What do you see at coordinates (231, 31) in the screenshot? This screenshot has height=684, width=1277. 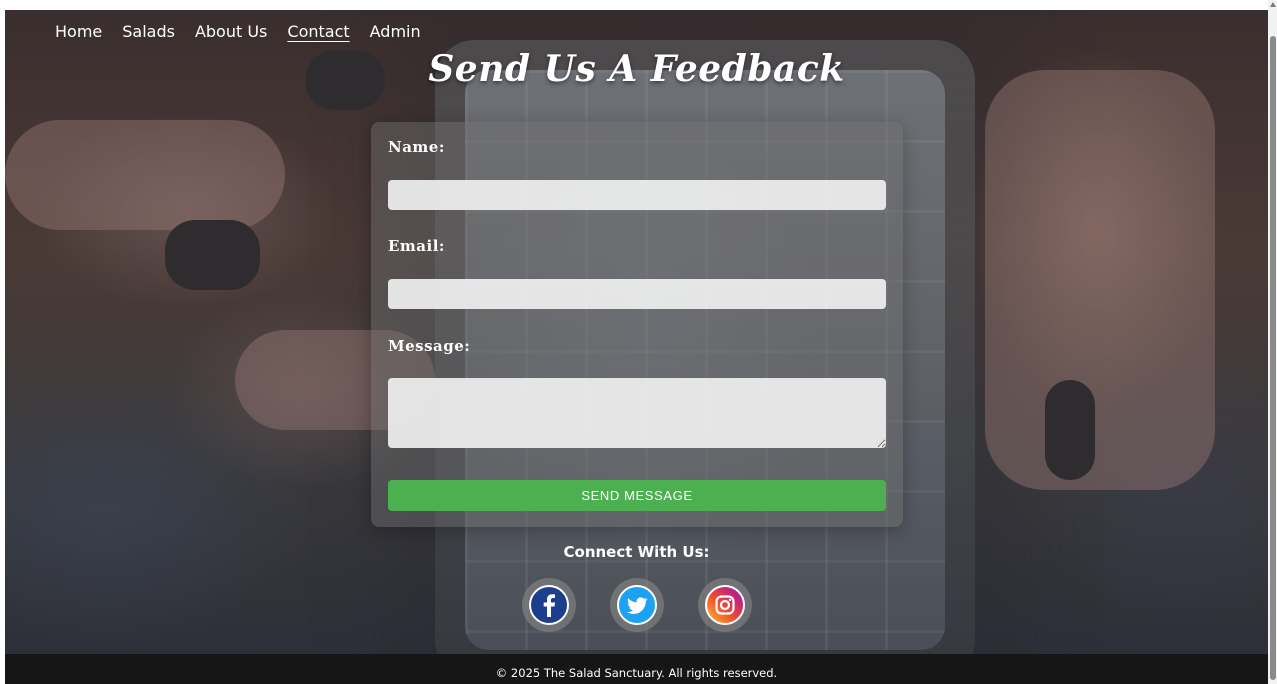 I see `nav-about-us-link: About Us` at bounding box center [231, 31].